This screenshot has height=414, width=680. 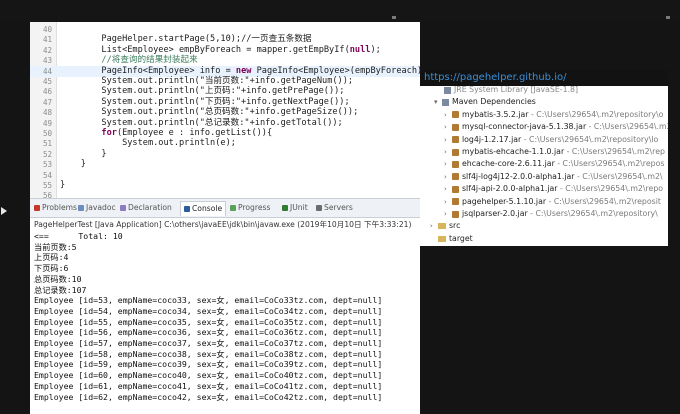 What do you see at coordinates (81, 208) in the screenshot?
I see `javadoc-icon` at bounding box center [81, 208].